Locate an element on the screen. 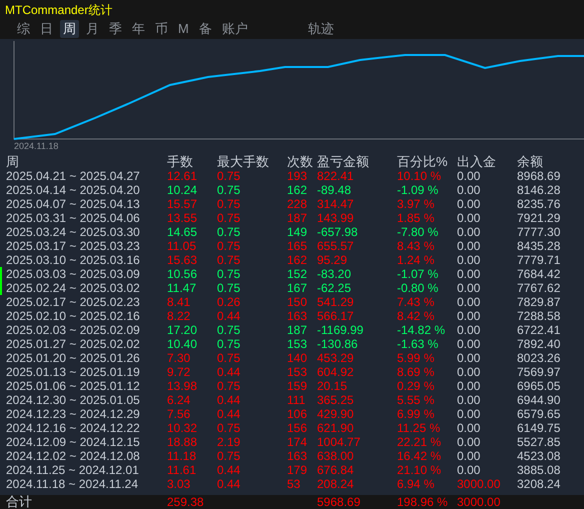 The width and height of the screenshot is (584, 509). table-cell: 153 is located at coordinates (297, 344).